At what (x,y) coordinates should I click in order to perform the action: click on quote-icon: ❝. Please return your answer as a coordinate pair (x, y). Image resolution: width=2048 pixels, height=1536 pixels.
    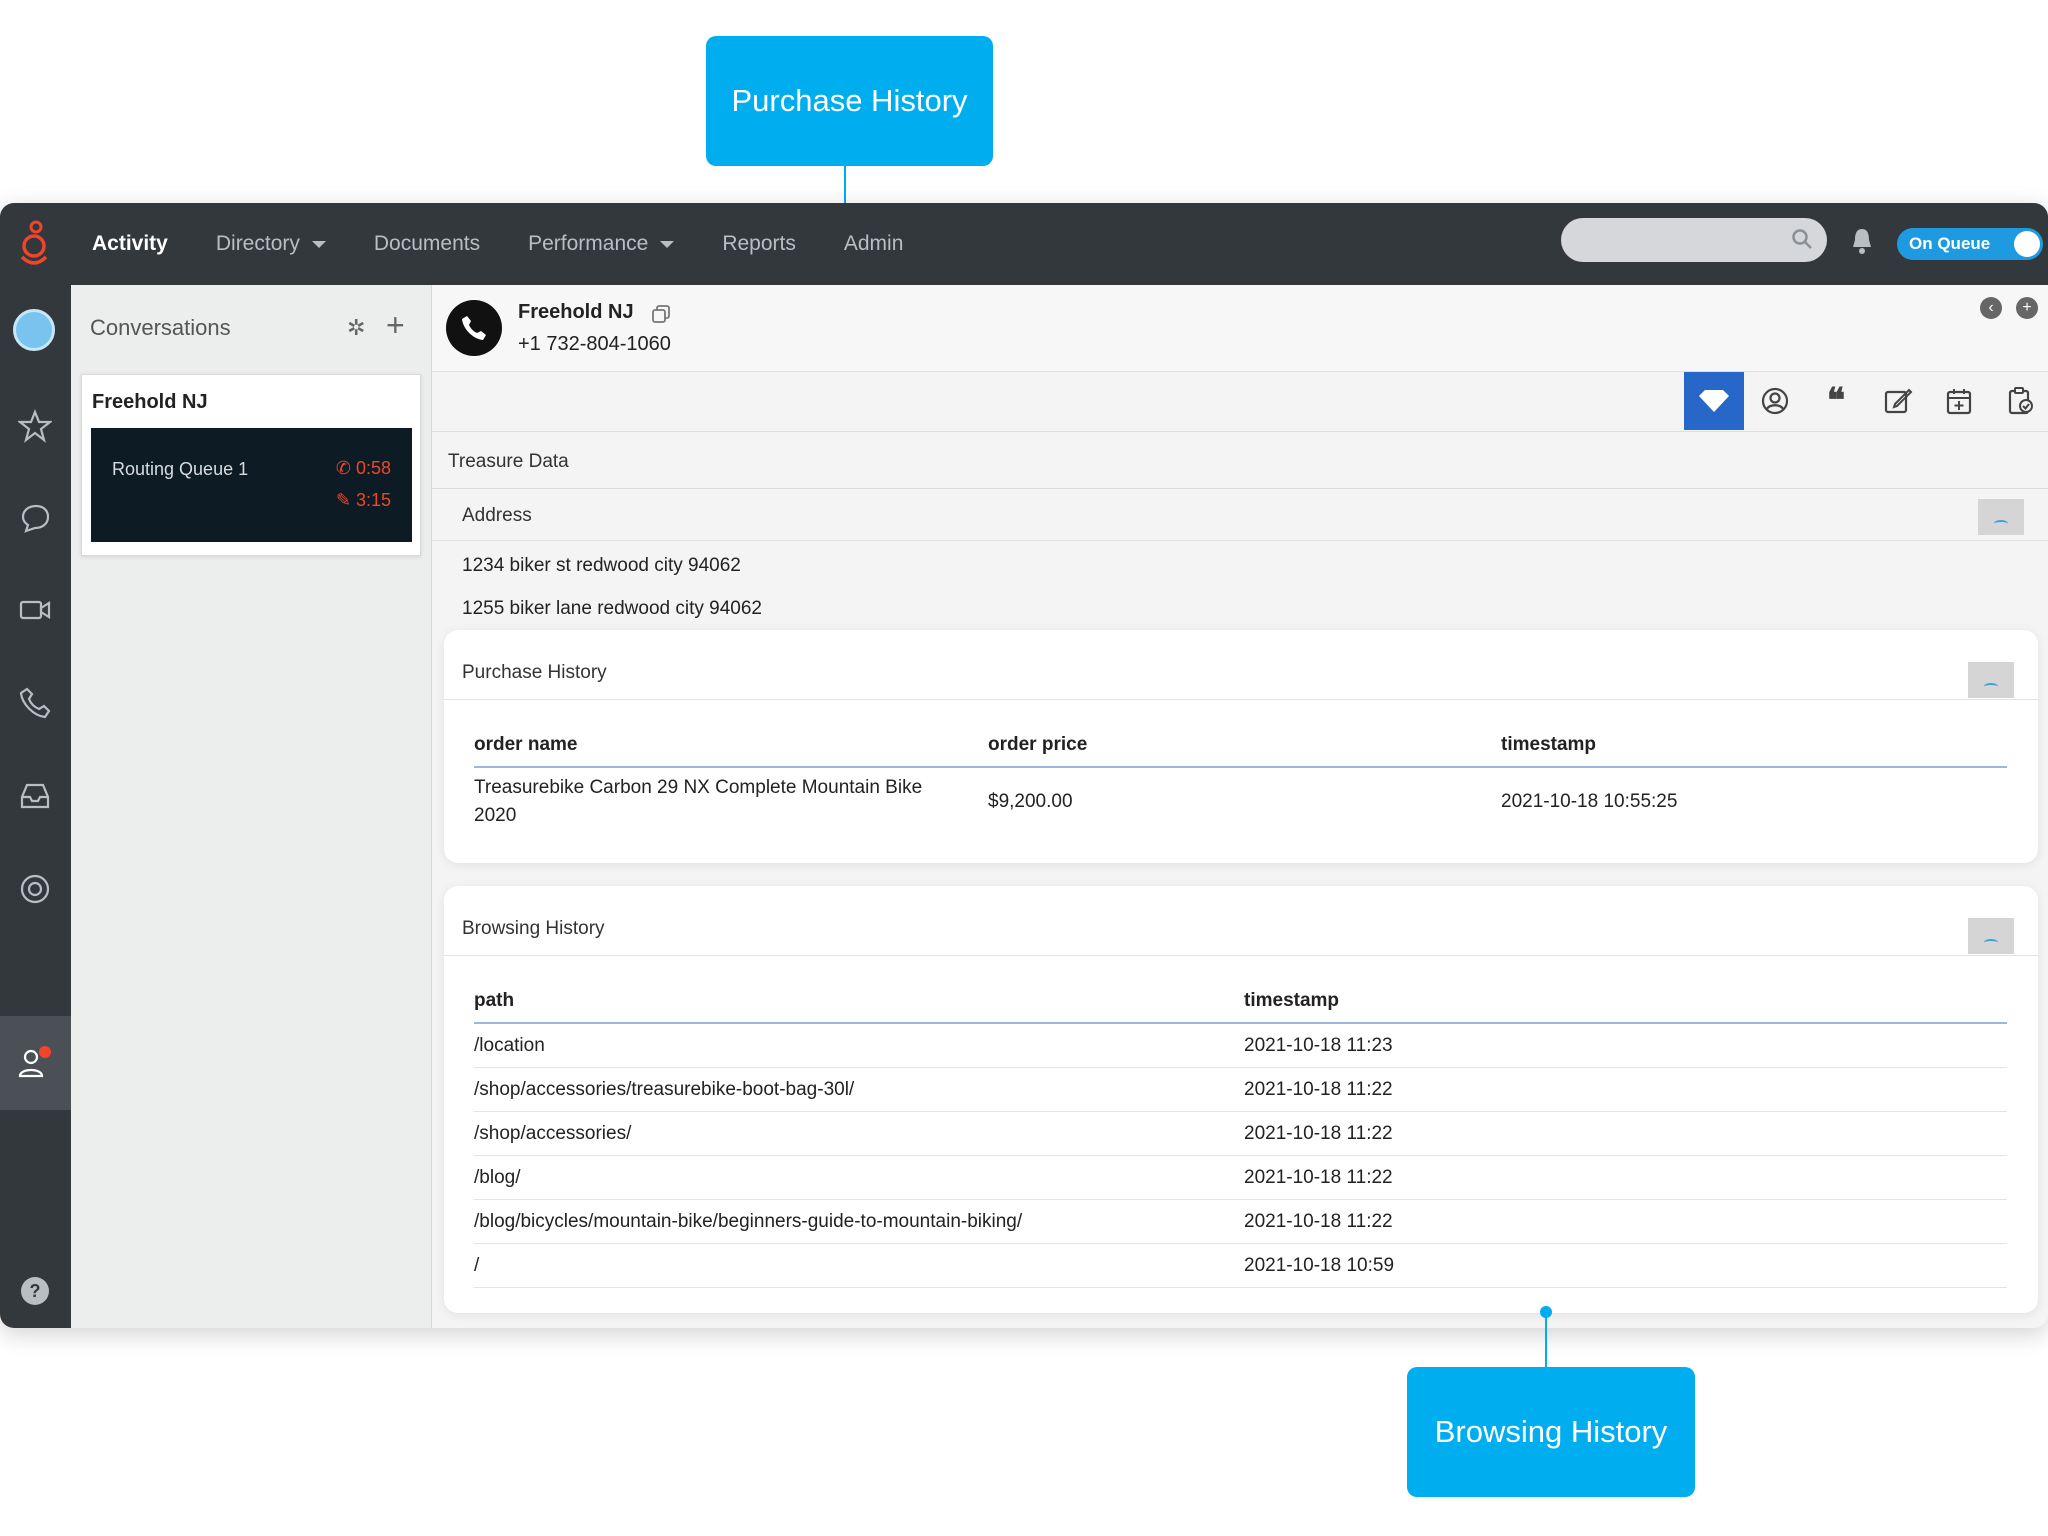
    Looking at the image, I should click on (1836, 401).